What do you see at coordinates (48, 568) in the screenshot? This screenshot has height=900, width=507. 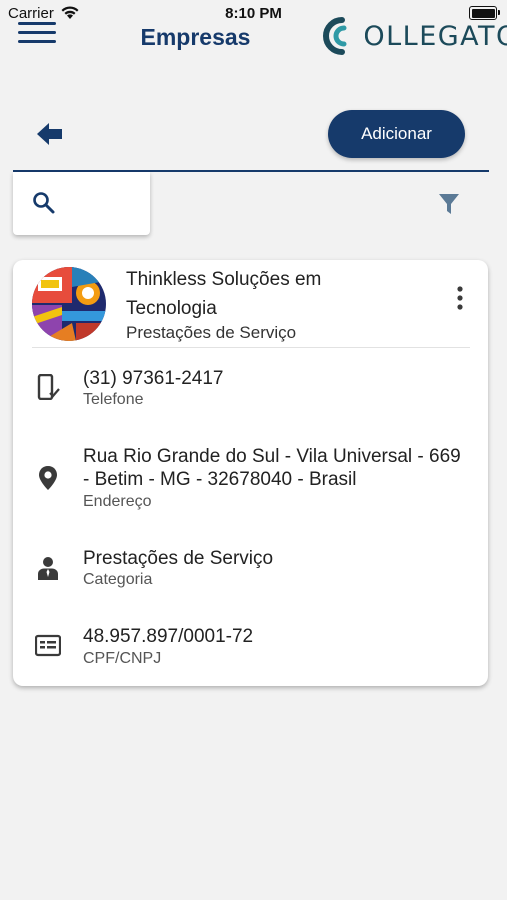 I see `person-tie-icon` at bounding box center [48, 568].